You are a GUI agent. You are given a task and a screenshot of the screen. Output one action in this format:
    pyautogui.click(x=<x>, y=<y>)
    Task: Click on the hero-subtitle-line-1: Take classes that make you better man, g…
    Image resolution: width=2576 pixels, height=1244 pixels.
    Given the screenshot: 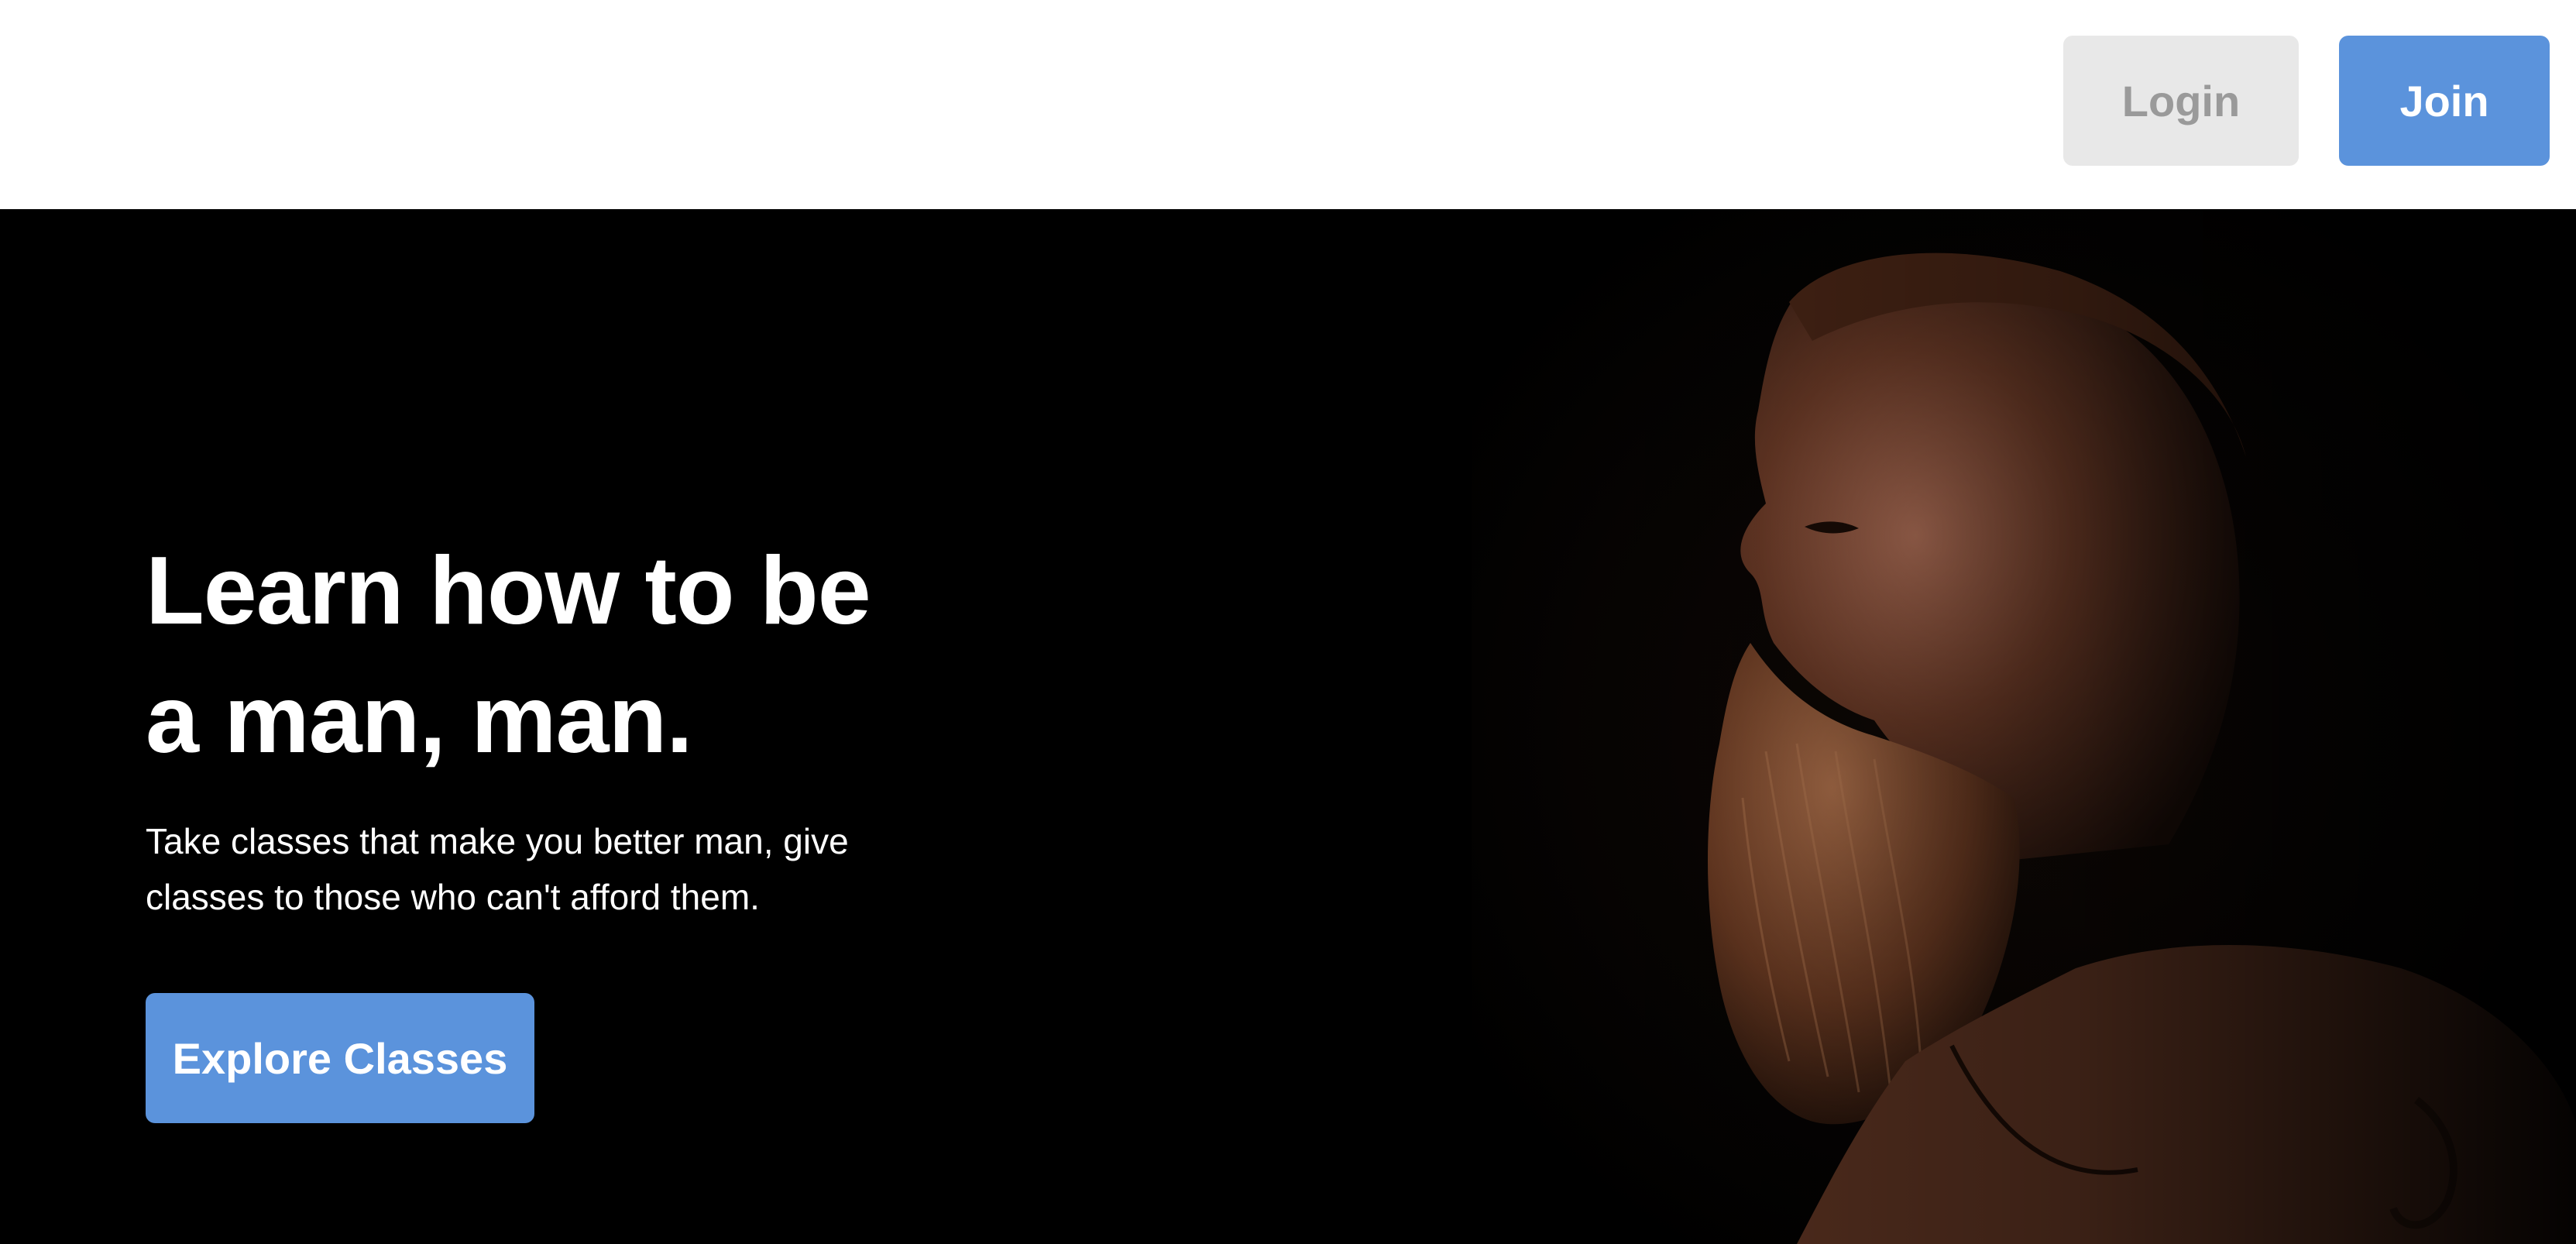 What is the action you would take?
    pyautogui.click(x=497, y=841)
    